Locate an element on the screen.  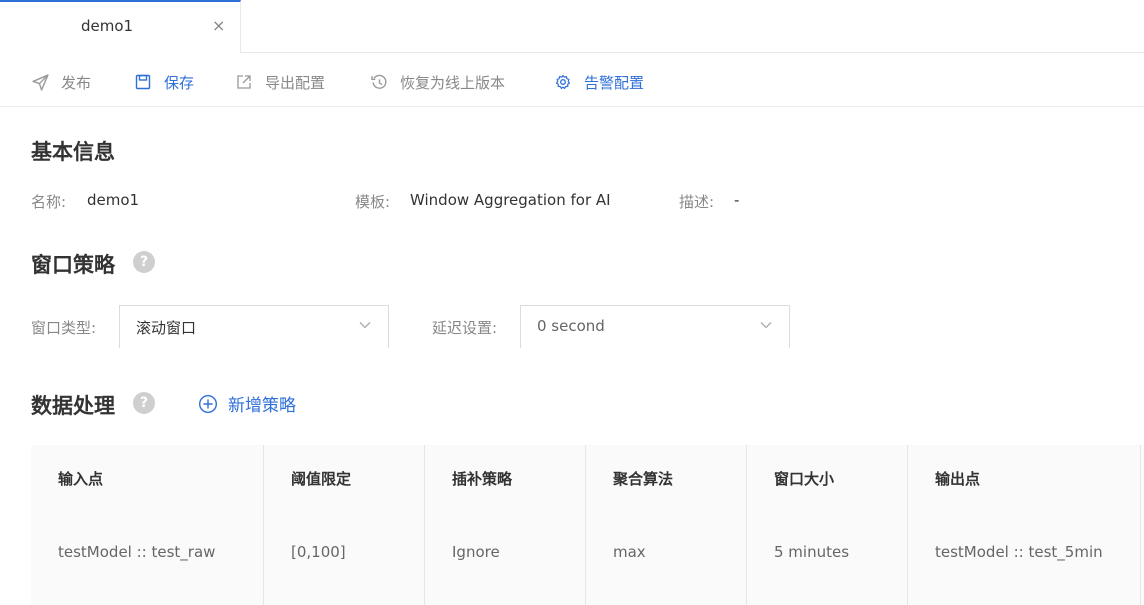
description-value: - is located at coordinates (737, 200).